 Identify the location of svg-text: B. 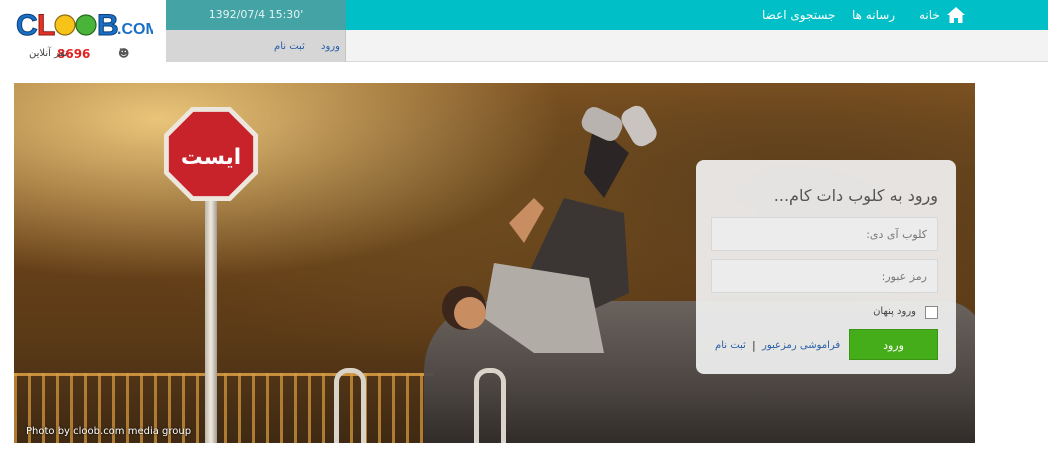
(108, 25).